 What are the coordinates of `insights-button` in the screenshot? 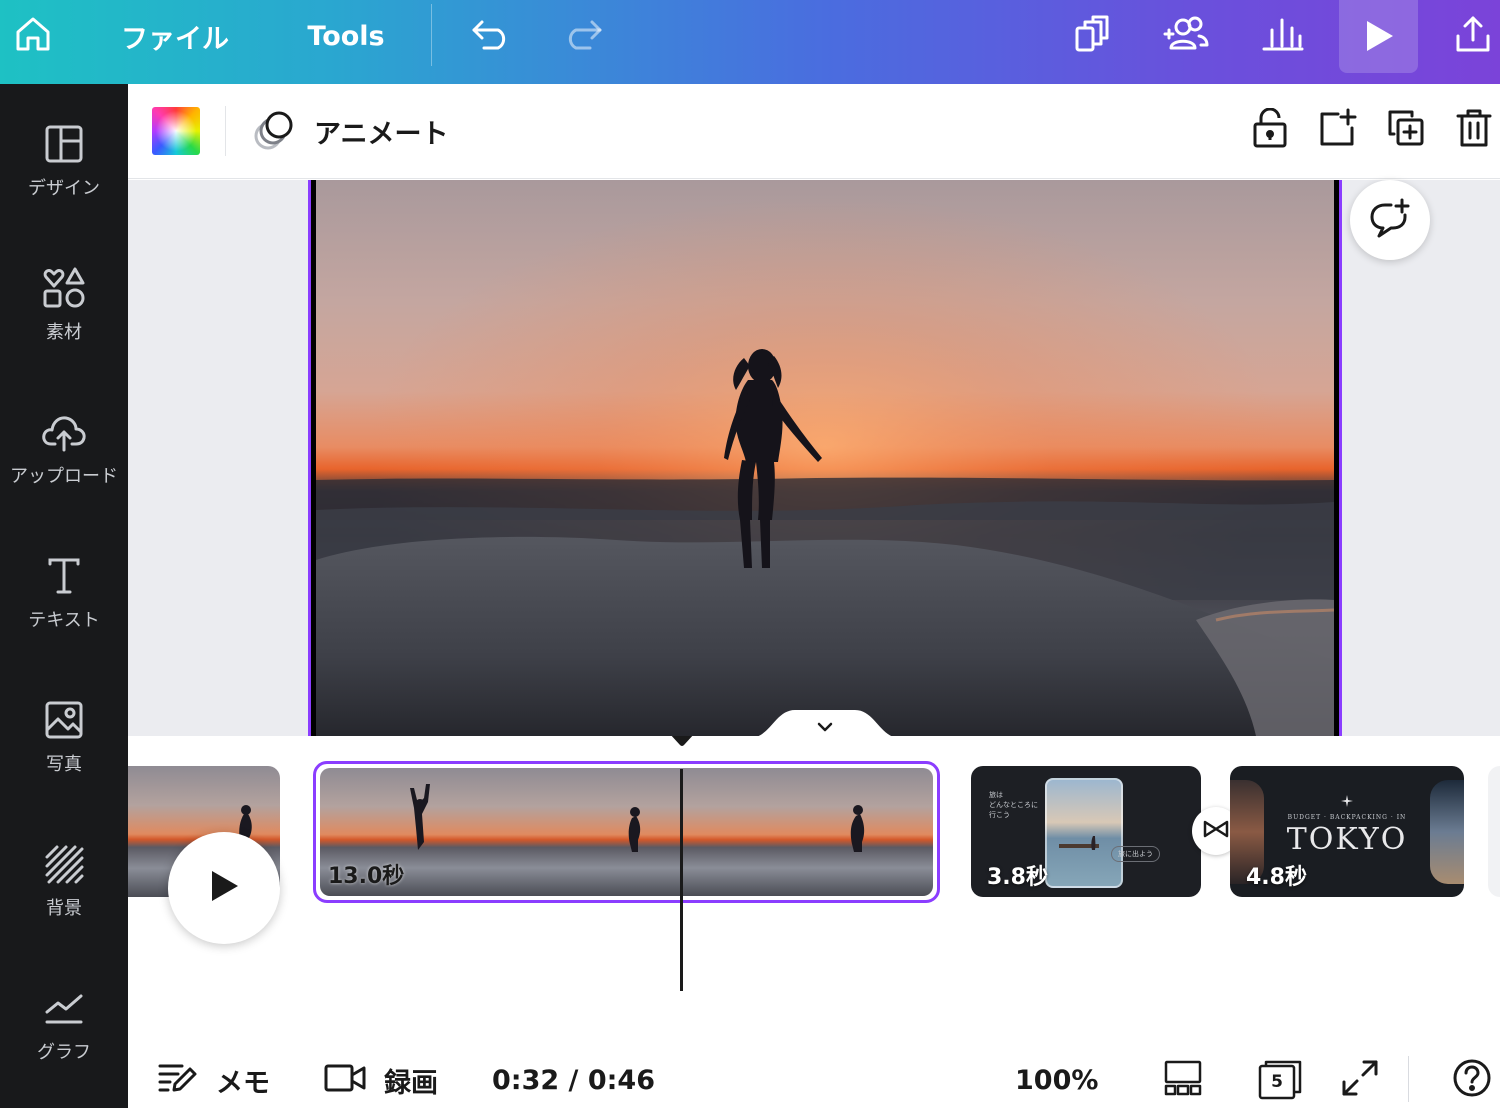 It's located at (1283, 36).